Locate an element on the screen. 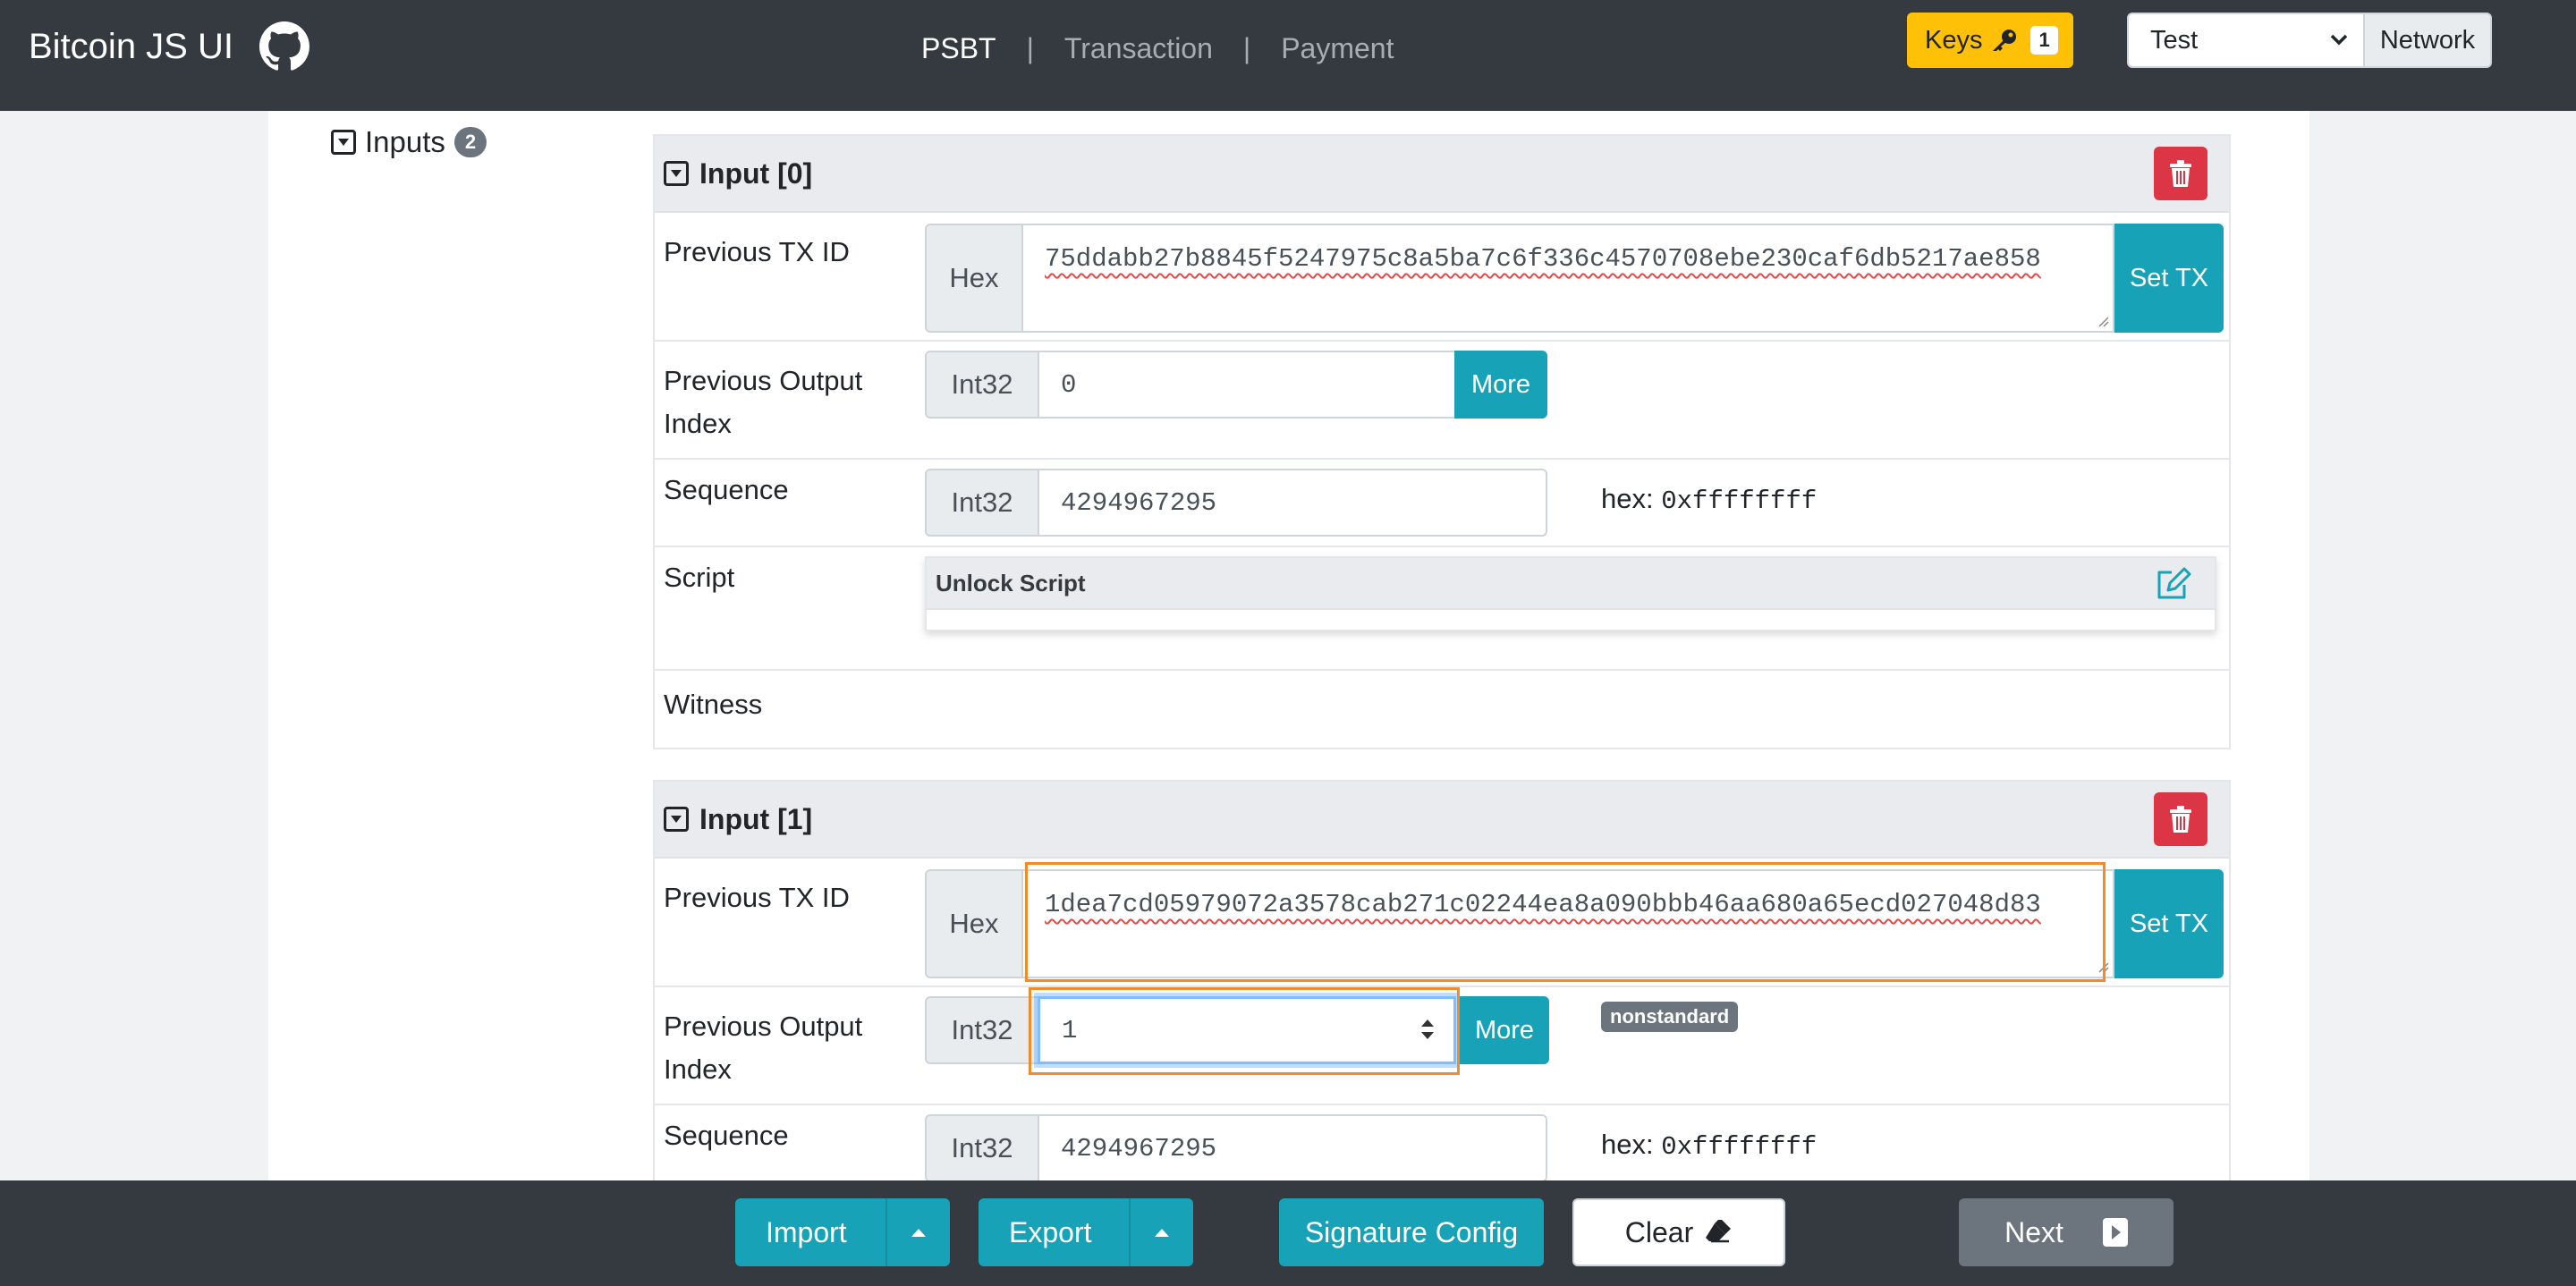  caret-right-square-icon is located at coordinates (2115, 1232).